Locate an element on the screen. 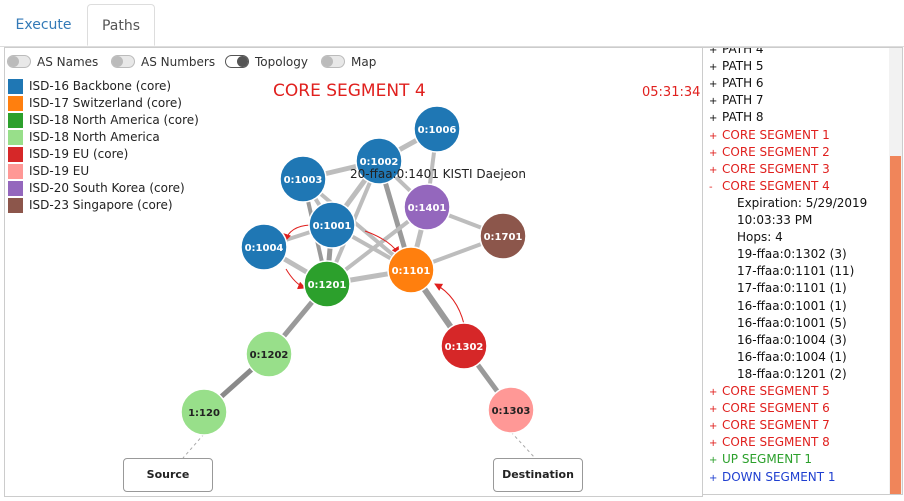 This screenshot has width=904, height=501. source-box: Source is located at coordinates (168, 475).